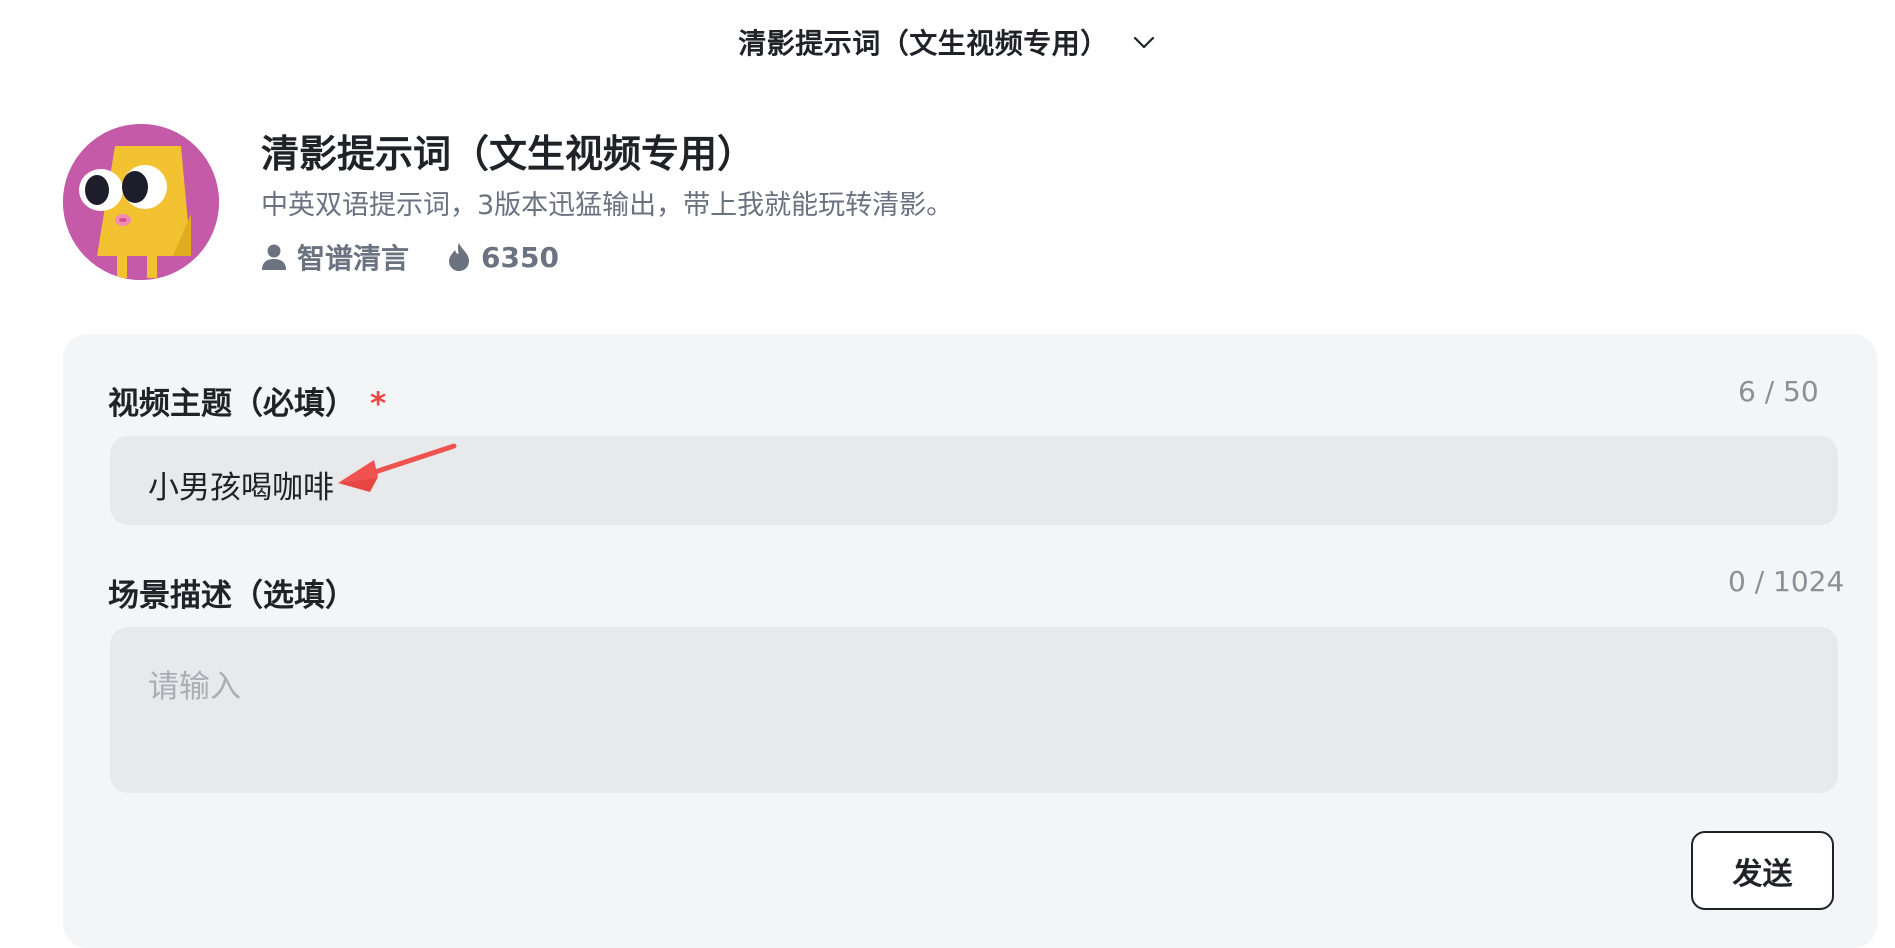  Describe the element at coordinates (397, 467) in the screenshot. I see `red-arrow-annotation` at that location.